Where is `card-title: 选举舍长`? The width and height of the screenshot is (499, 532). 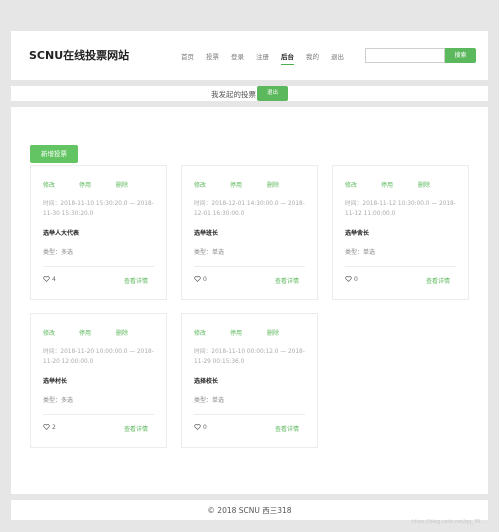
card-title: 选举舍长 is located at coordinates (357, 233).